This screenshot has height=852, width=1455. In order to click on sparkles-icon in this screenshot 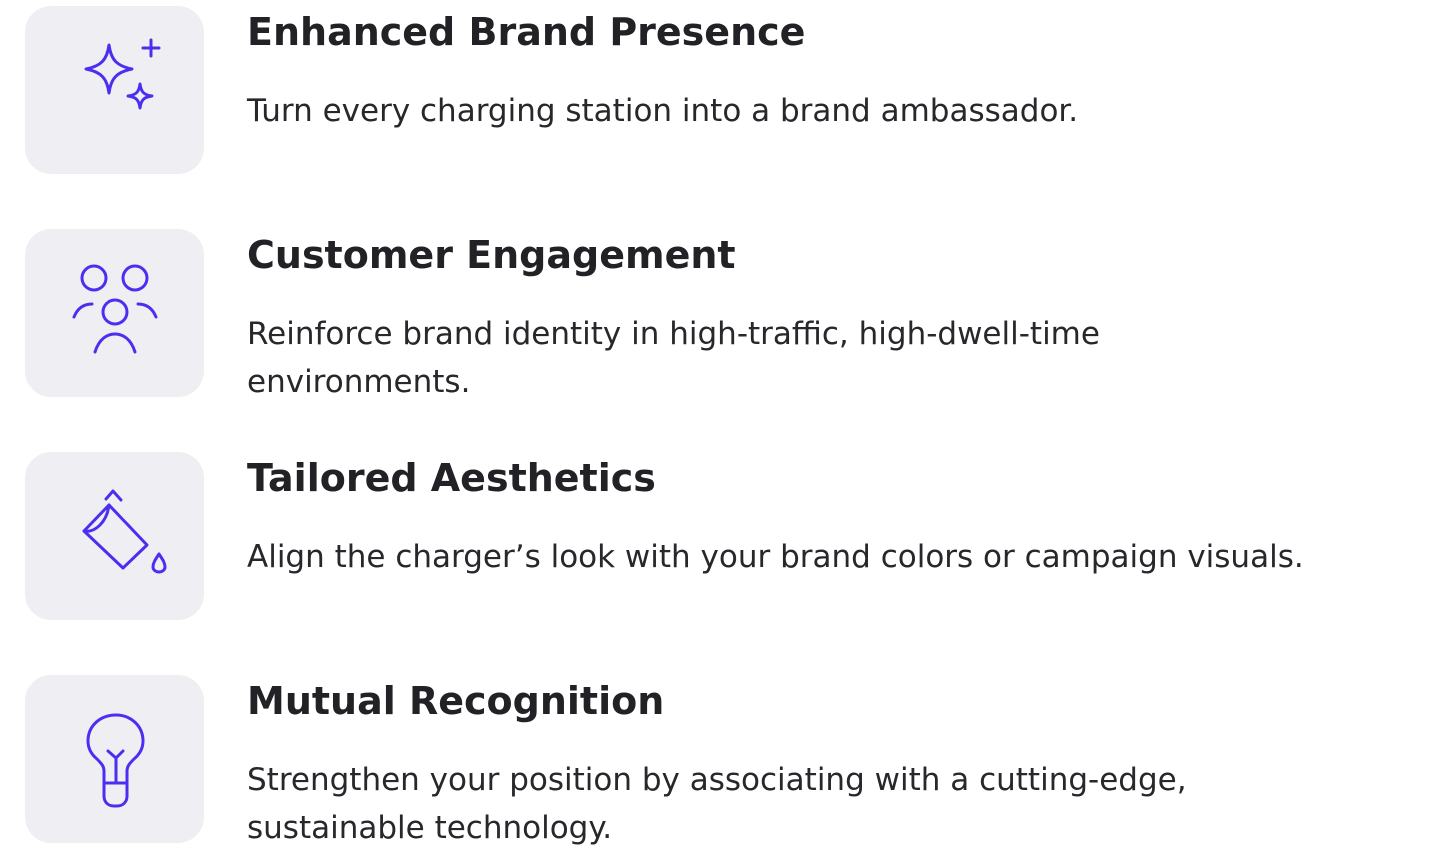, I will do `click(122, 74)`.